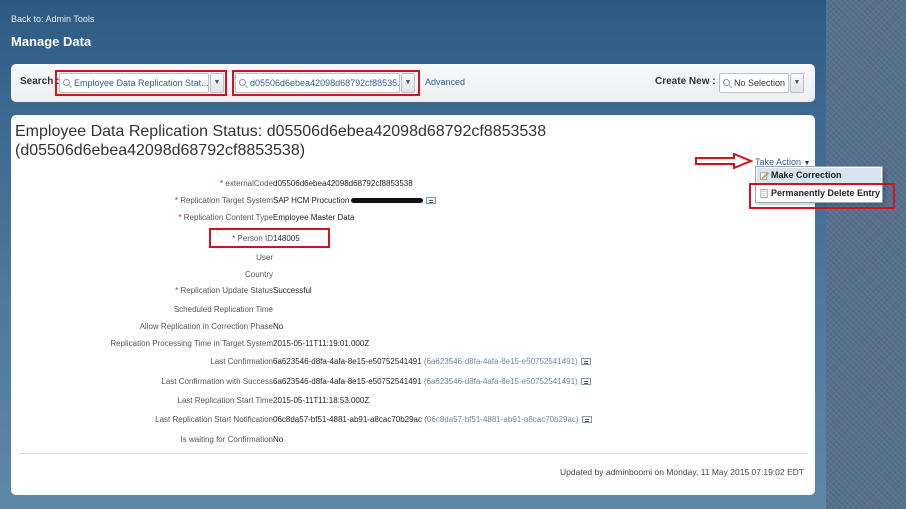 This screenshot has height=509, width=906. Describe the element at coordinates (258, 274) in the screenshot. I see `field-label: Country` at that location.